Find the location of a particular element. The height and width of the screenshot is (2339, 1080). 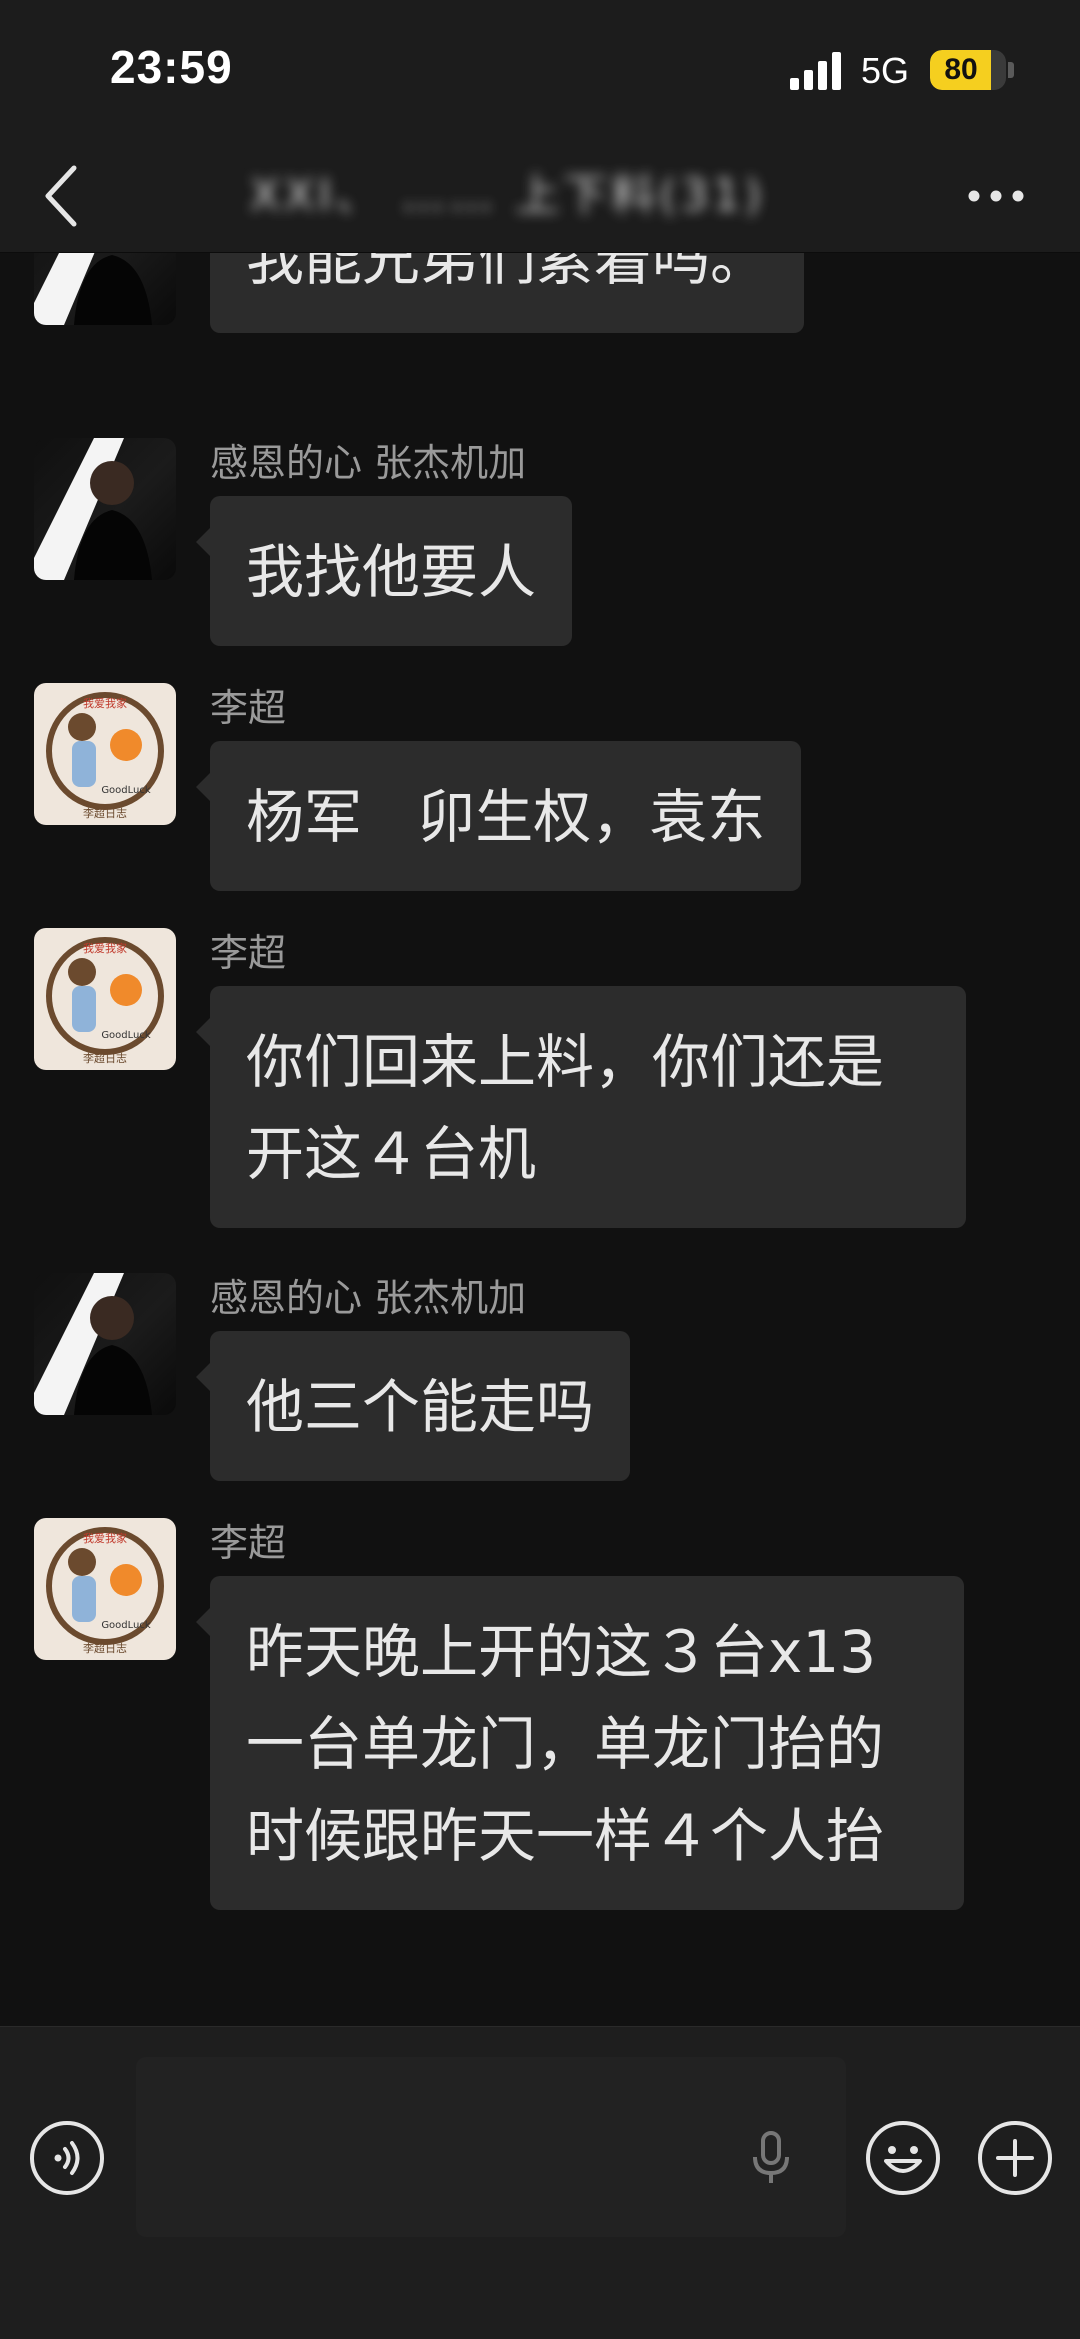

network-type: 5G is located at coordinates (885, 70).